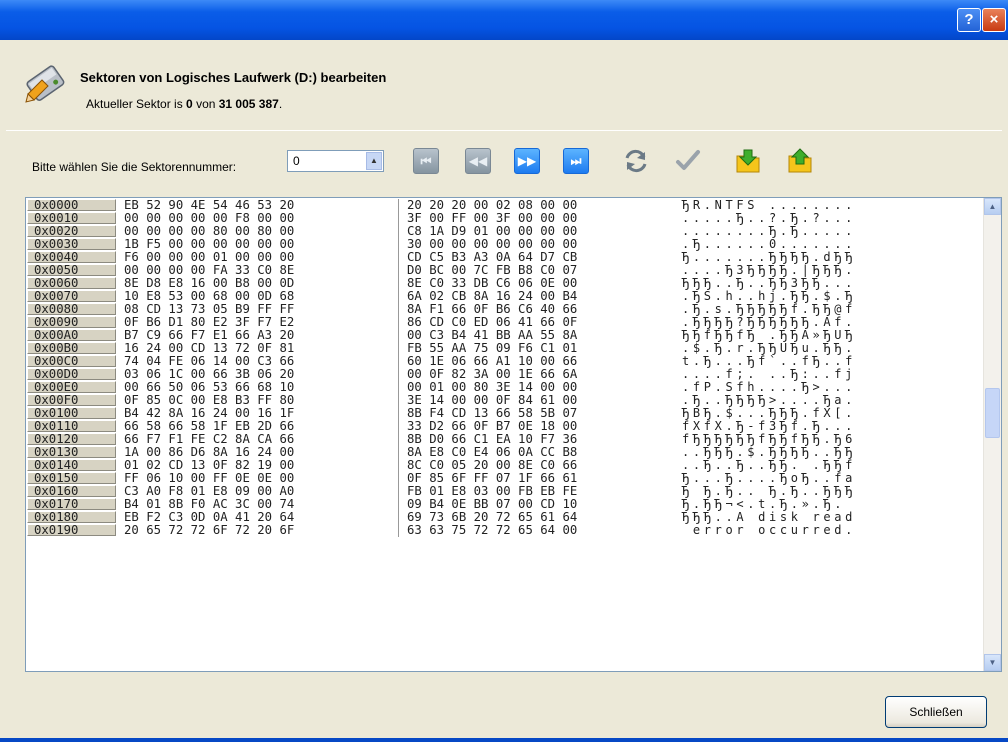  Describe the element at coordinates (71, 530) in the screenshot. I see `row-address: 0x0190` at that location.